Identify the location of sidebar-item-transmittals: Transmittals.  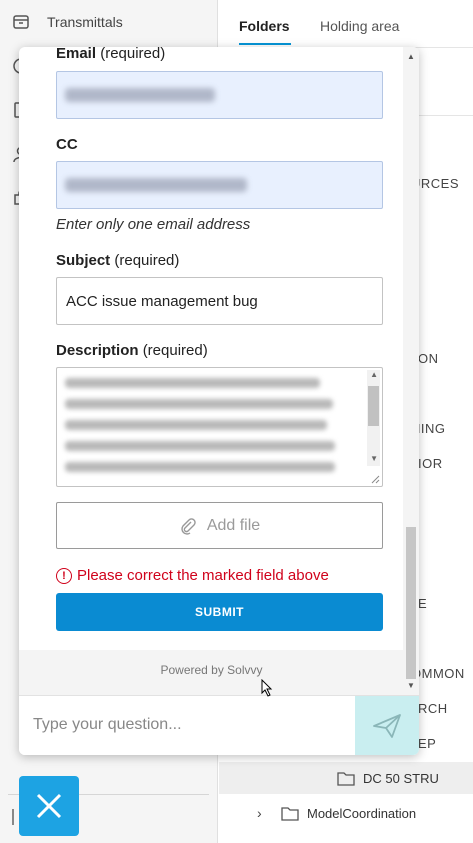
(109, 22).